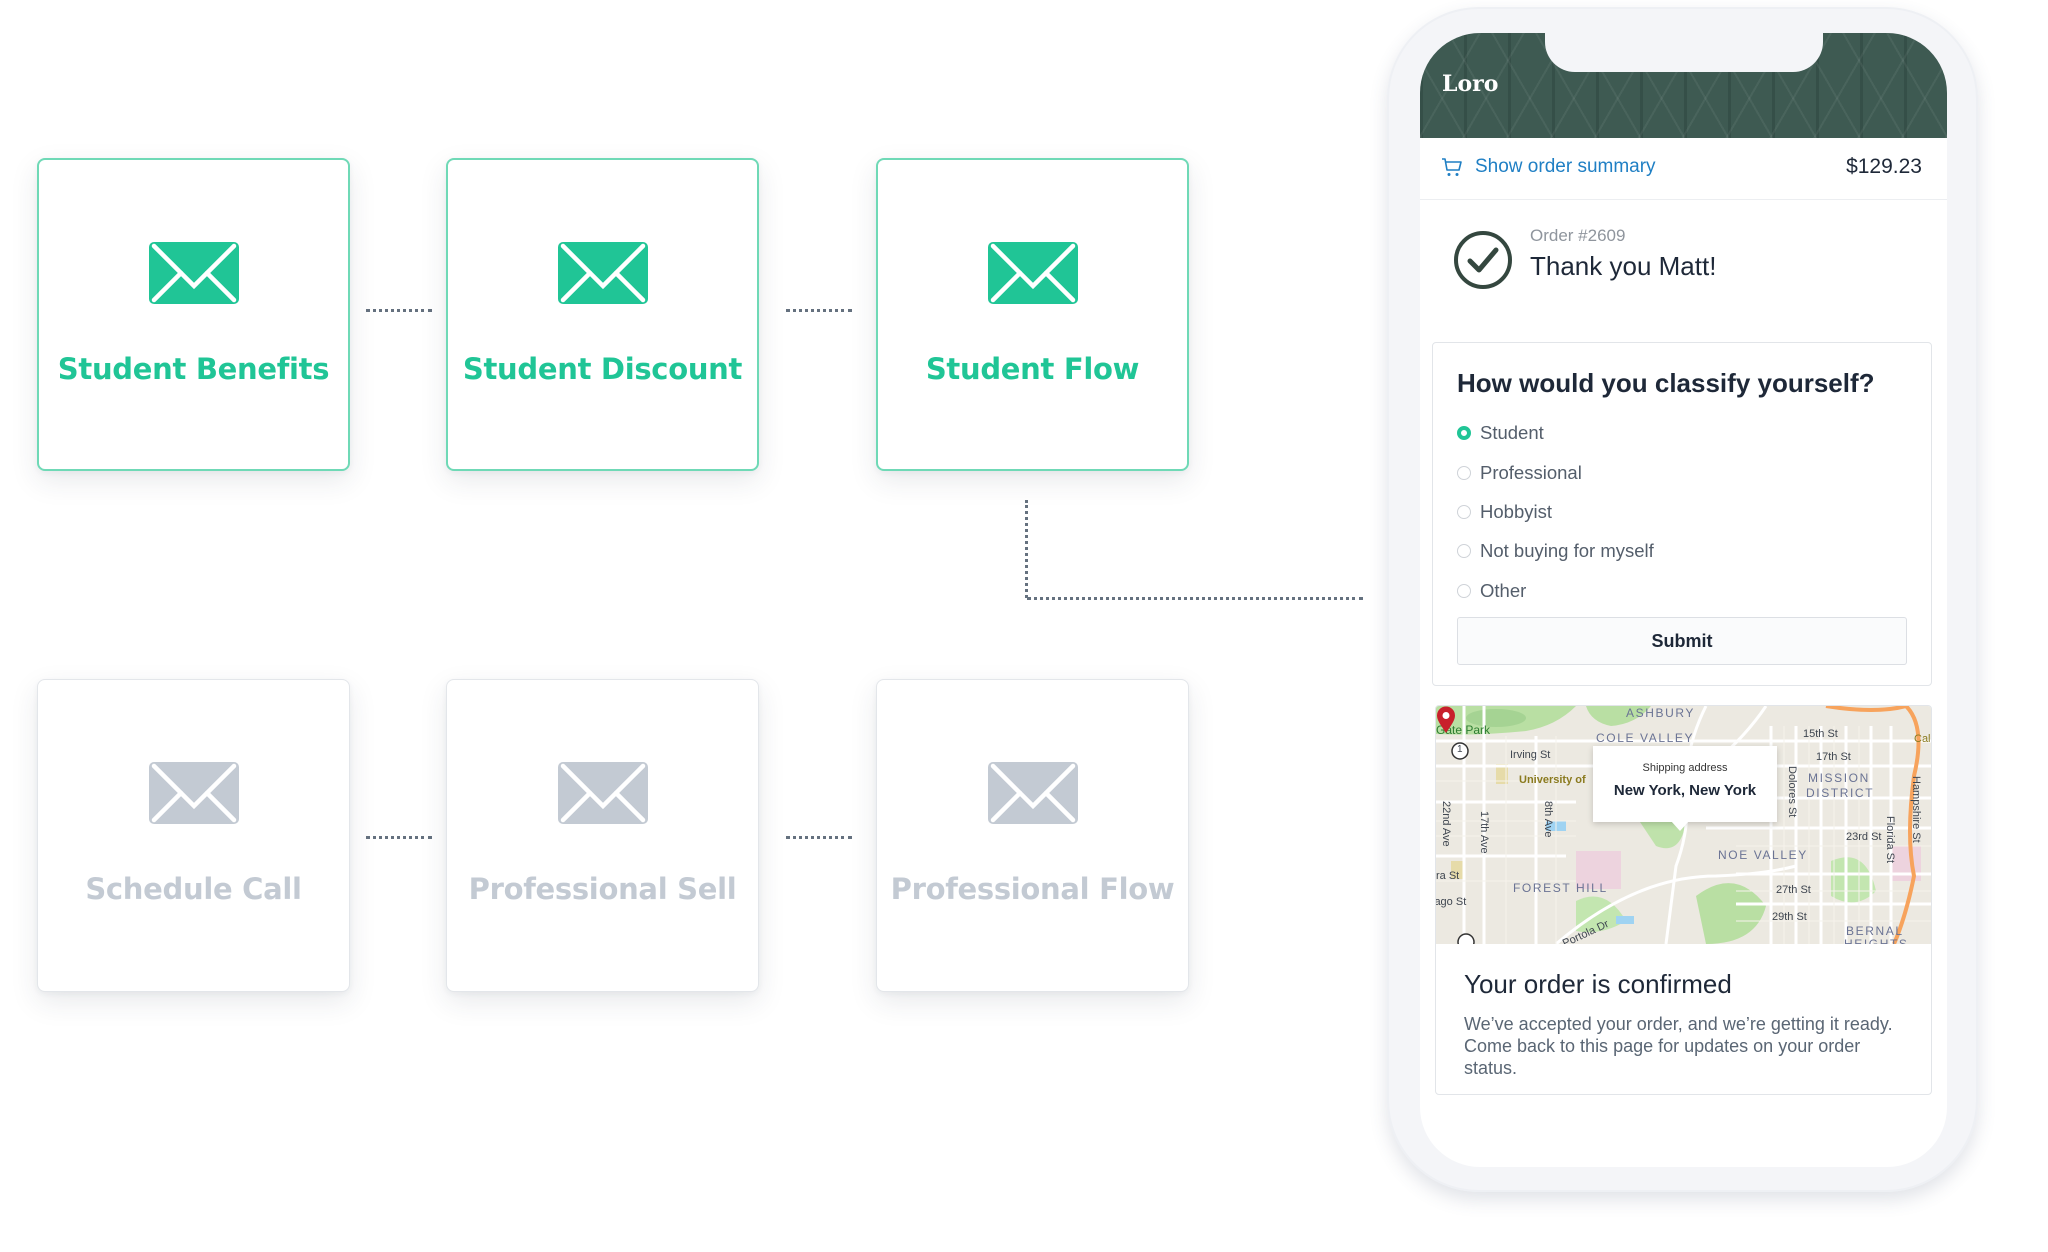 Image resolution: width=2048 pixels, height=1252 pixels. I want to click on phone-notch, so click(1684, 52).